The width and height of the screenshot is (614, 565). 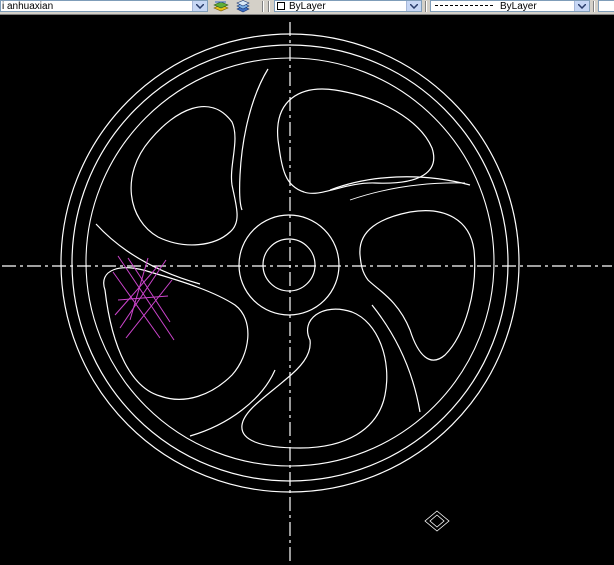 I want to click on layer-states-button, so click(x=243, y=6).